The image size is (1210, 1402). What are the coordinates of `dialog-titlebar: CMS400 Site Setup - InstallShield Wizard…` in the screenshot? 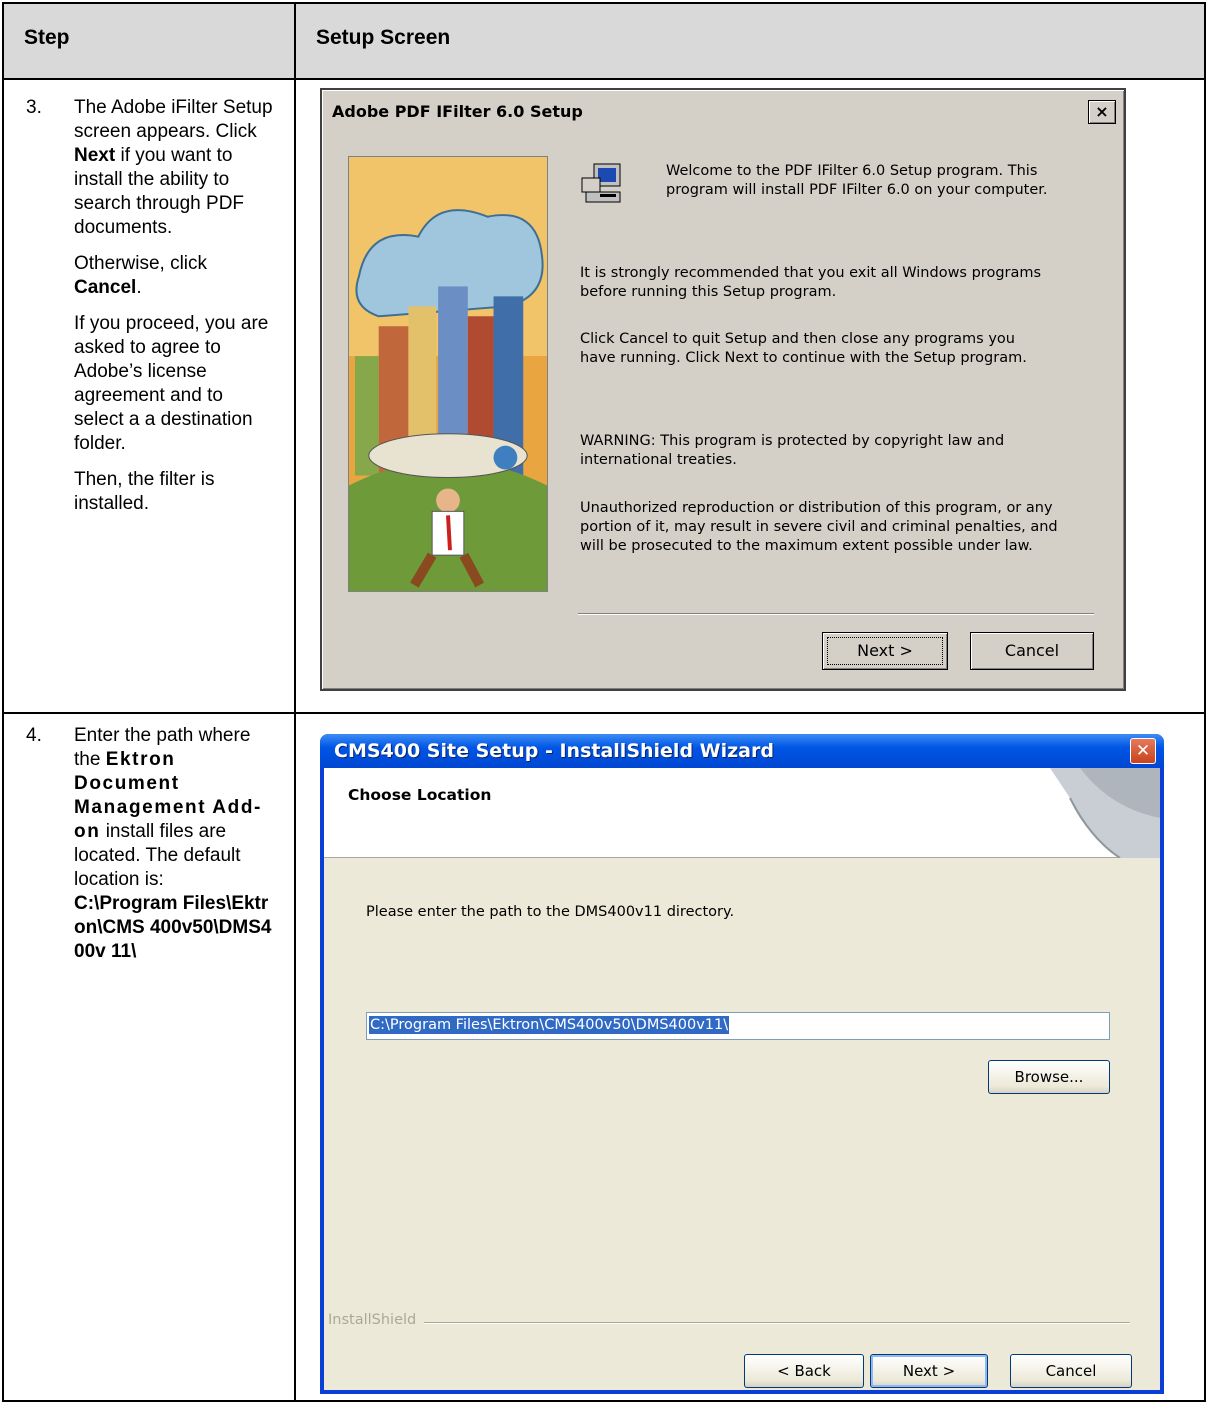 It's located at (742, 751).